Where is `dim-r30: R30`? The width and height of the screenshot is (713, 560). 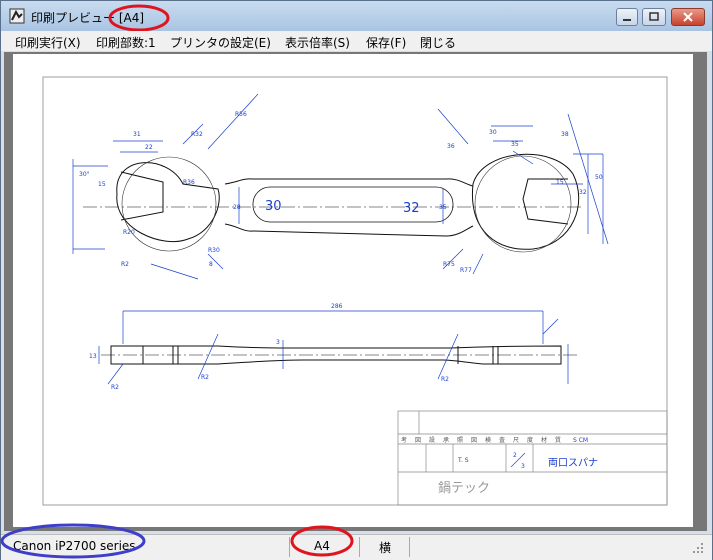
dim-r30: R30 is located at coordinates (214, 250).